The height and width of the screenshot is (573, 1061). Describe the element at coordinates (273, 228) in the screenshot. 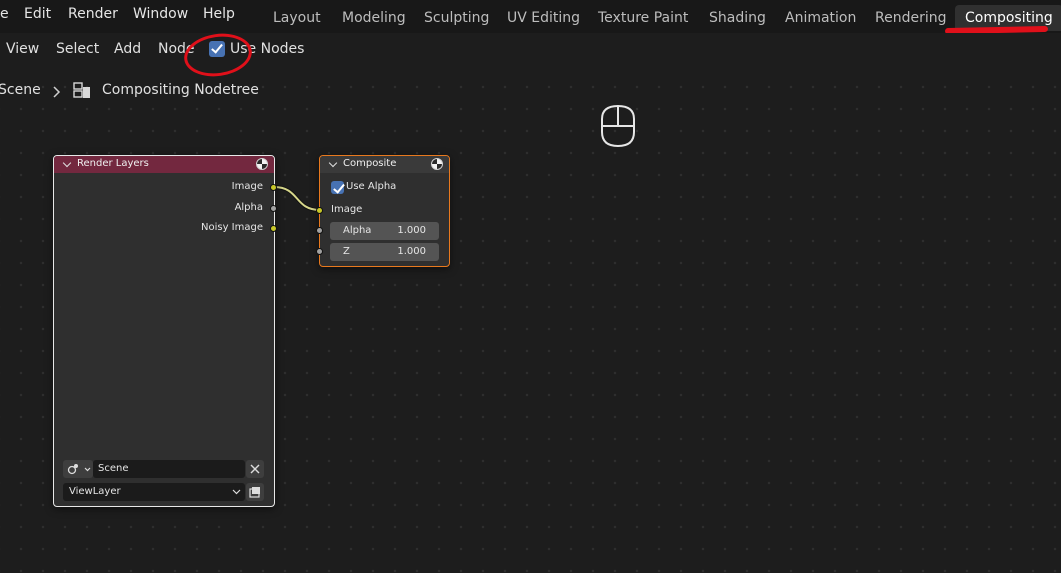

I see `output-noisy-image-socket` at that location.